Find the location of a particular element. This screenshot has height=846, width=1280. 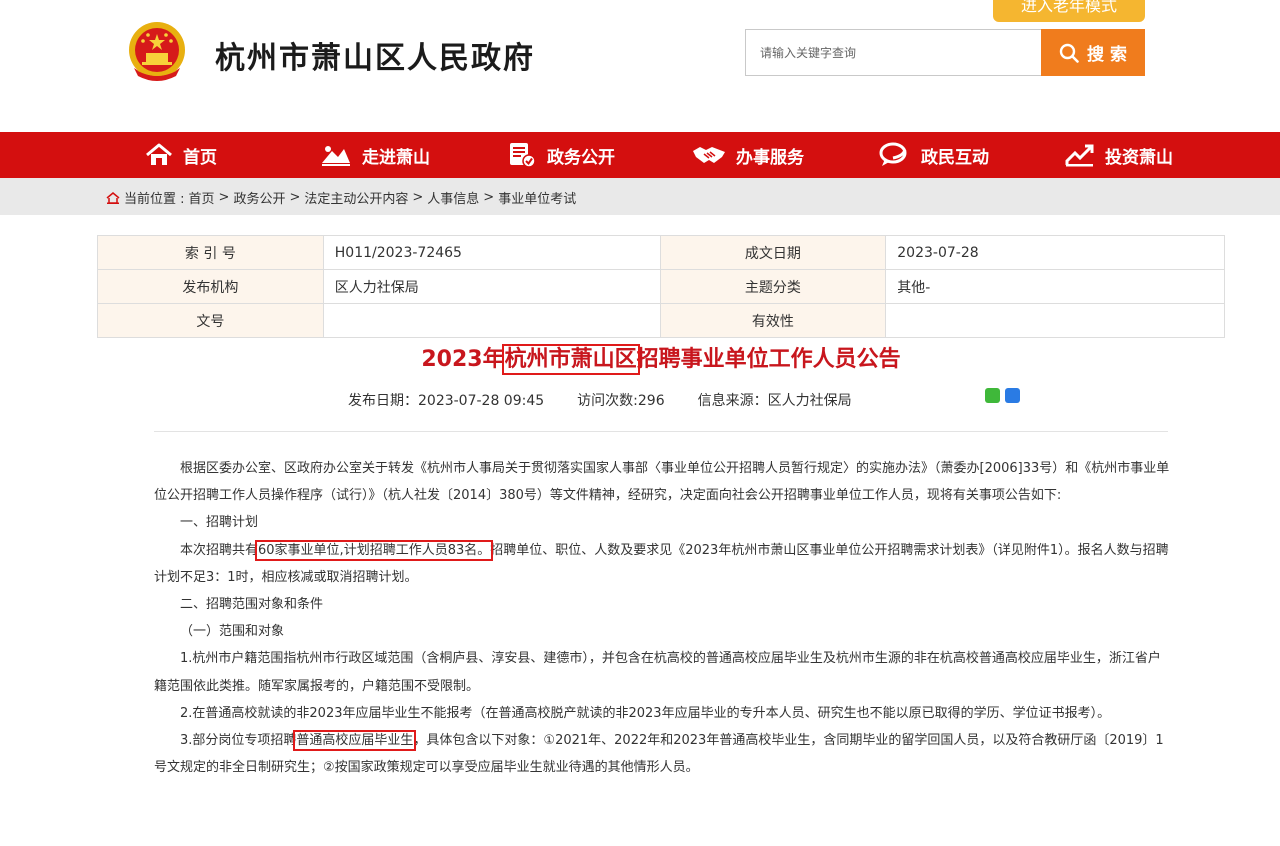

wechat-share-icon is located at coordinates (992, 395).